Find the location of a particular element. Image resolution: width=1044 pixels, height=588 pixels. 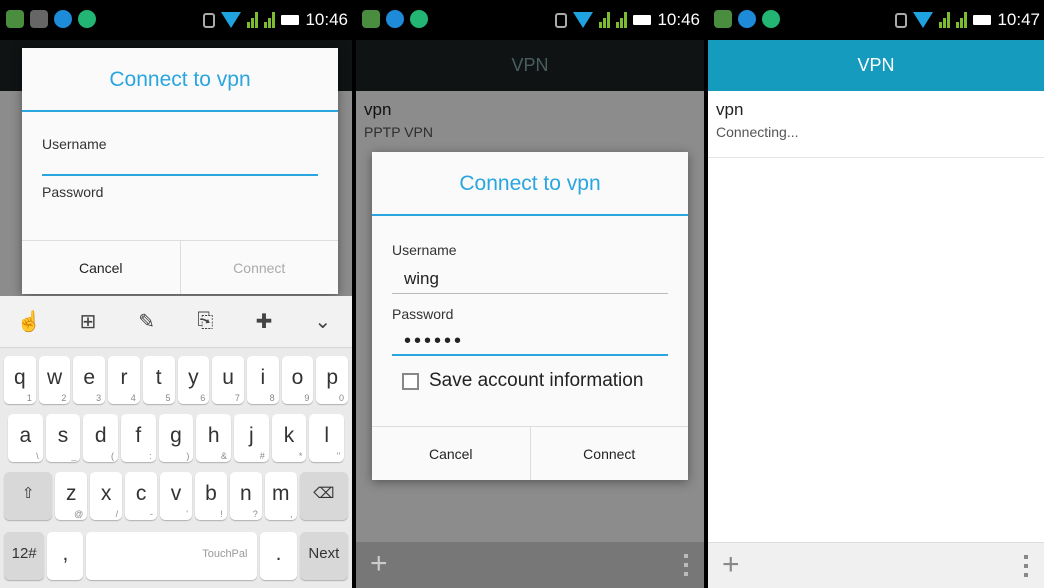

collapse-icon: ⌄ is located at coordinates (322, 321).